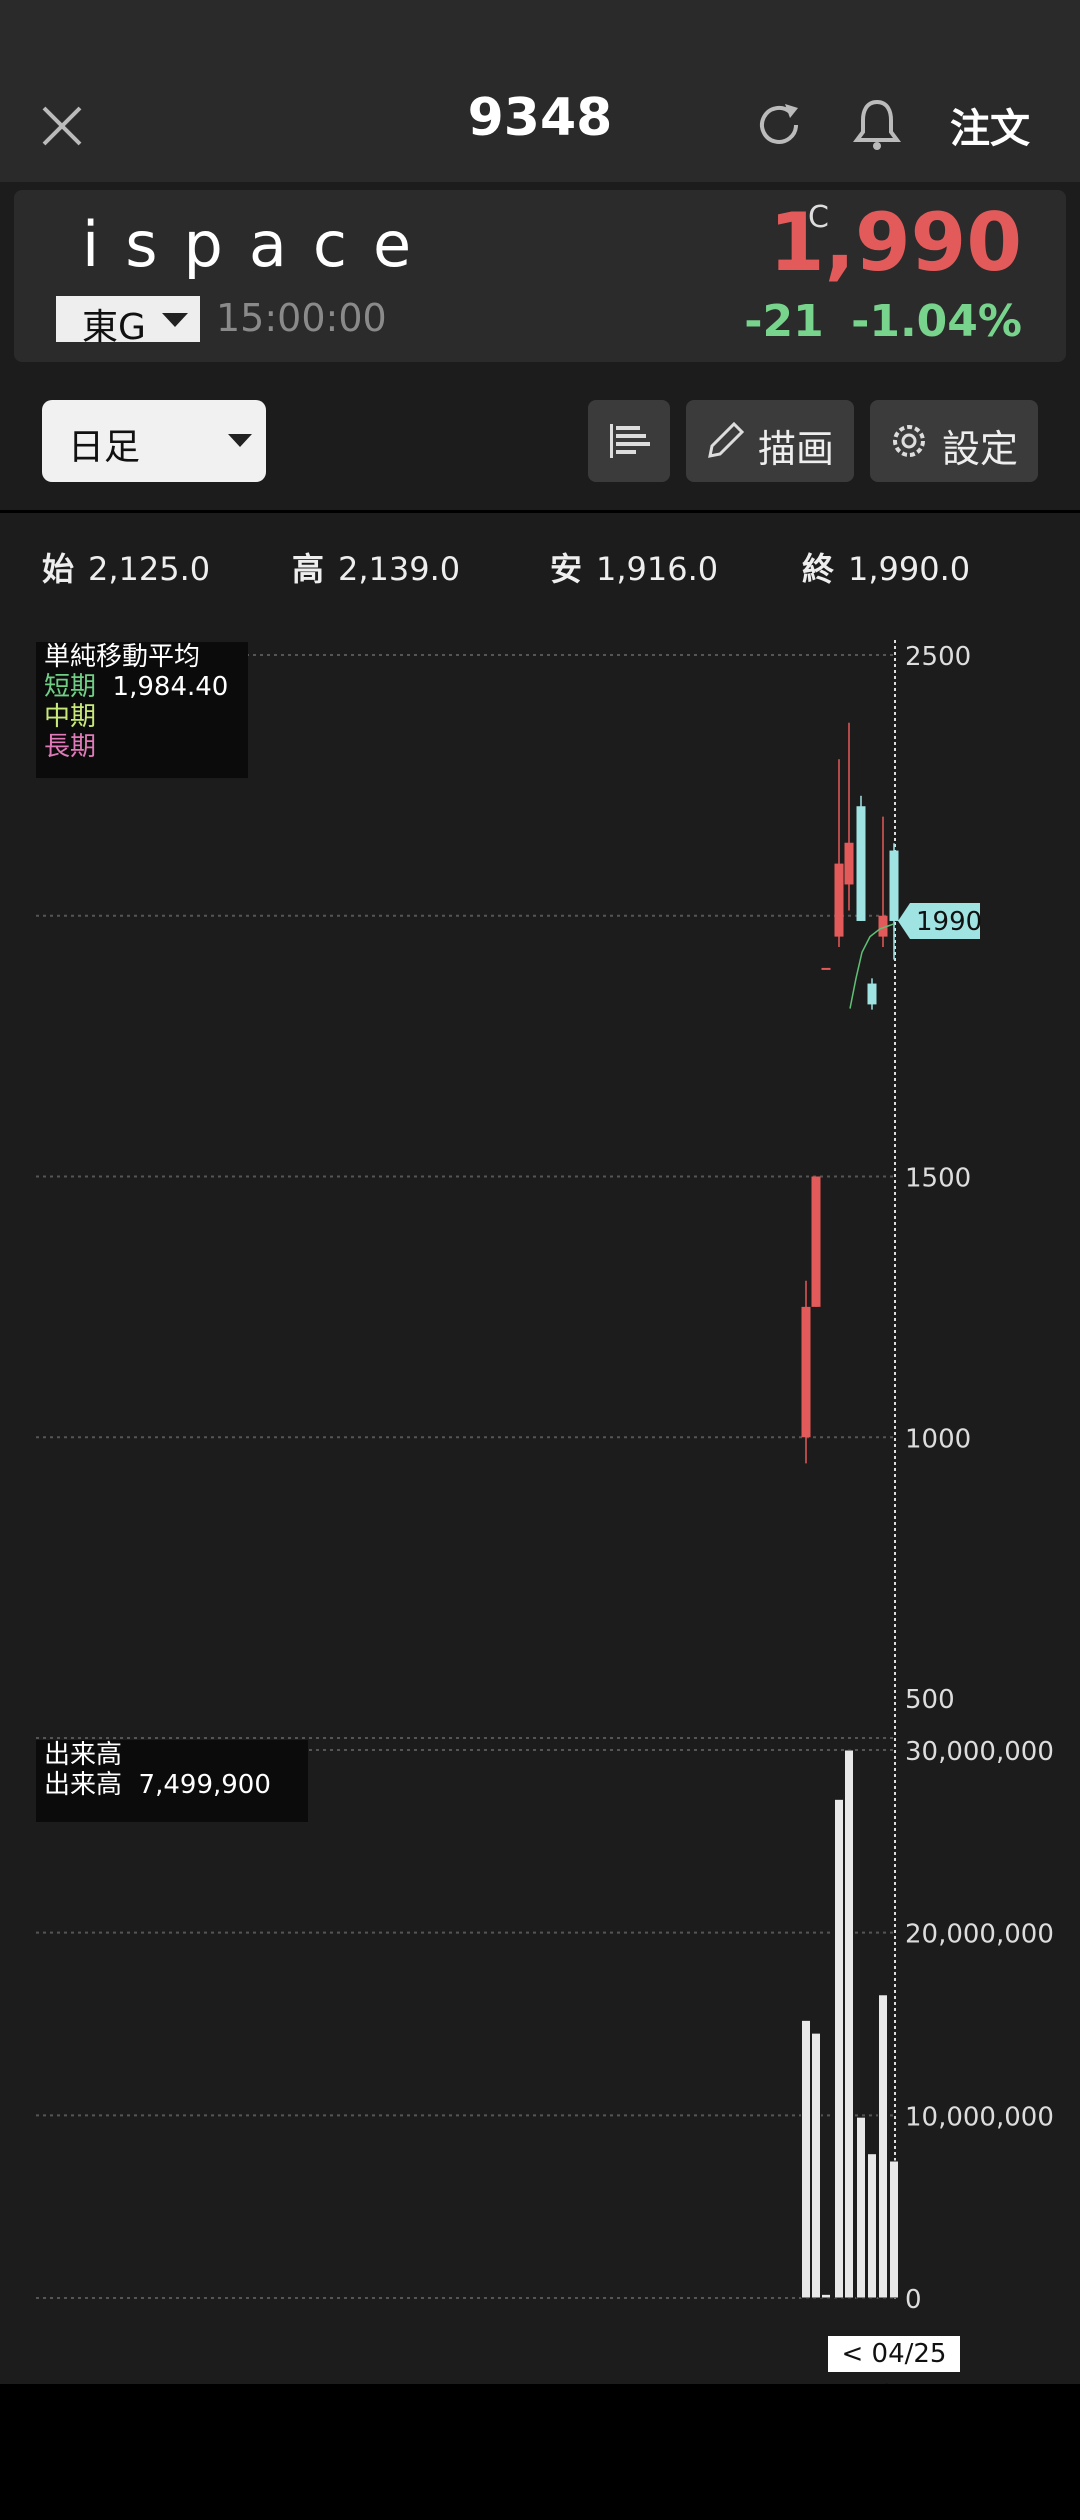 The image size is (1080, 2520). Describe the element at coordinates (979, 1752) in the screenshot. I see `volume-tick-label: 30,000,000` at that location.